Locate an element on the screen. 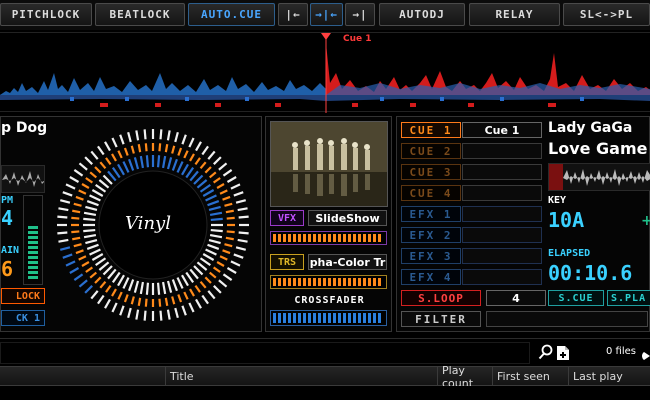  cue-3-value is located at coordinates (502, 172).